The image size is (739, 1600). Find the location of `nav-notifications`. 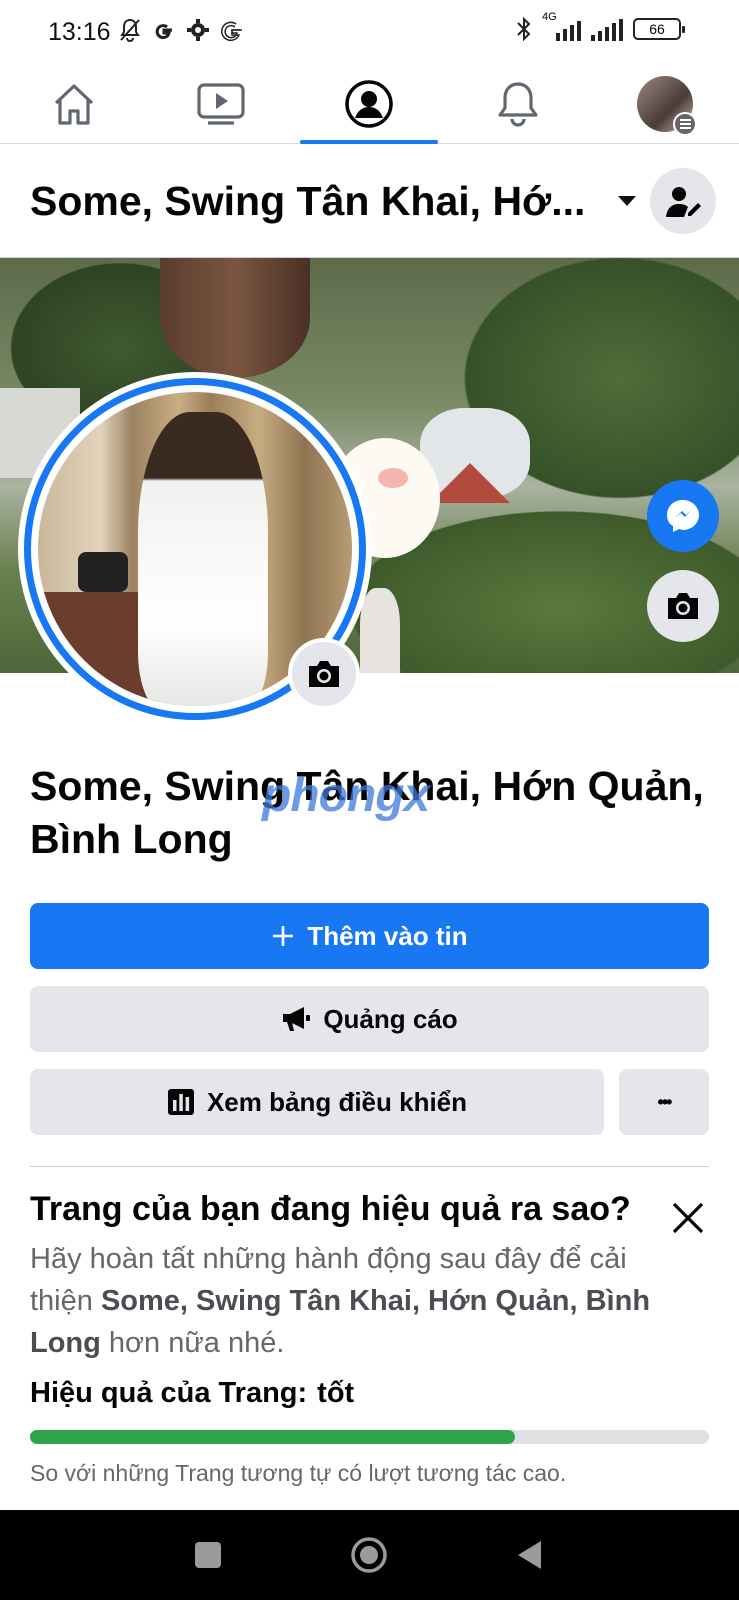

nav-notifications is located at coordinates (518, 104).